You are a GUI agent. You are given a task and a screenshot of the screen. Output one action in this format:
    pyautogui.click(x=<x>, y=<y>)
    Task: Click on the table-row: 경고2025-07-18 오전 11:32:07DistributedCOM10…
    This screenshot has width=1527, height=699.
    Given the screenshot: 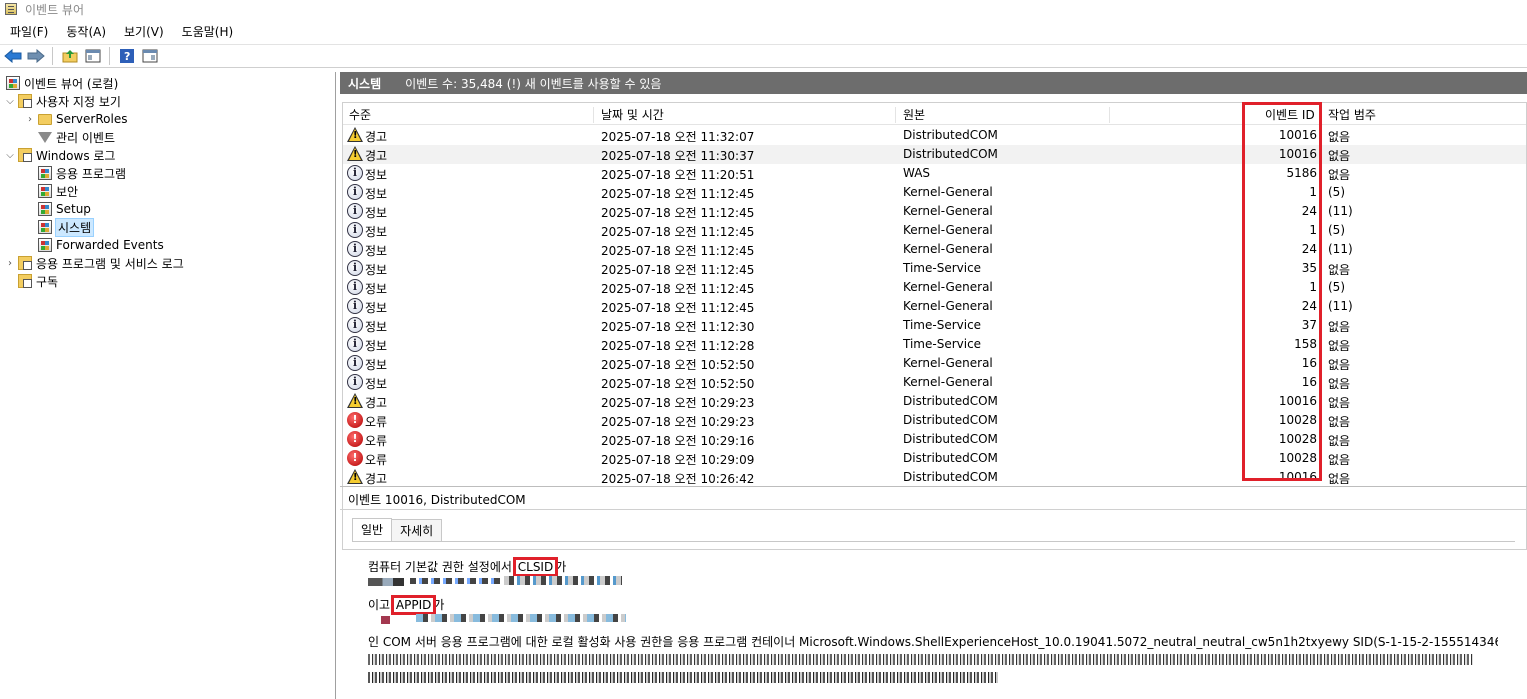 What is the action you would take?
    pyautogui.click(x=934, y=135)
    